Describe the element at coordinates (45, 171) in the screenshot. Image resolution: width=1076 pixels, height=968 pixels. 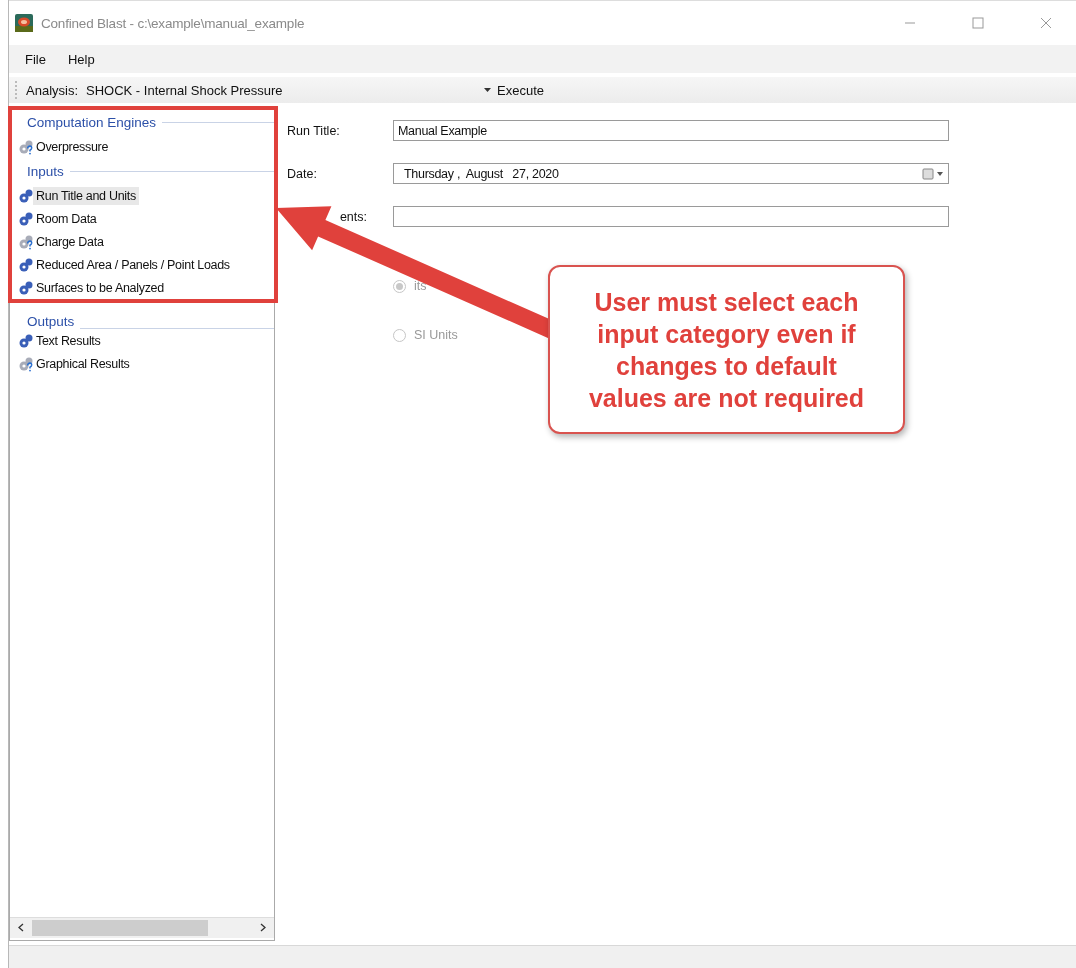
I see `section-heading: Inputs` at that location.